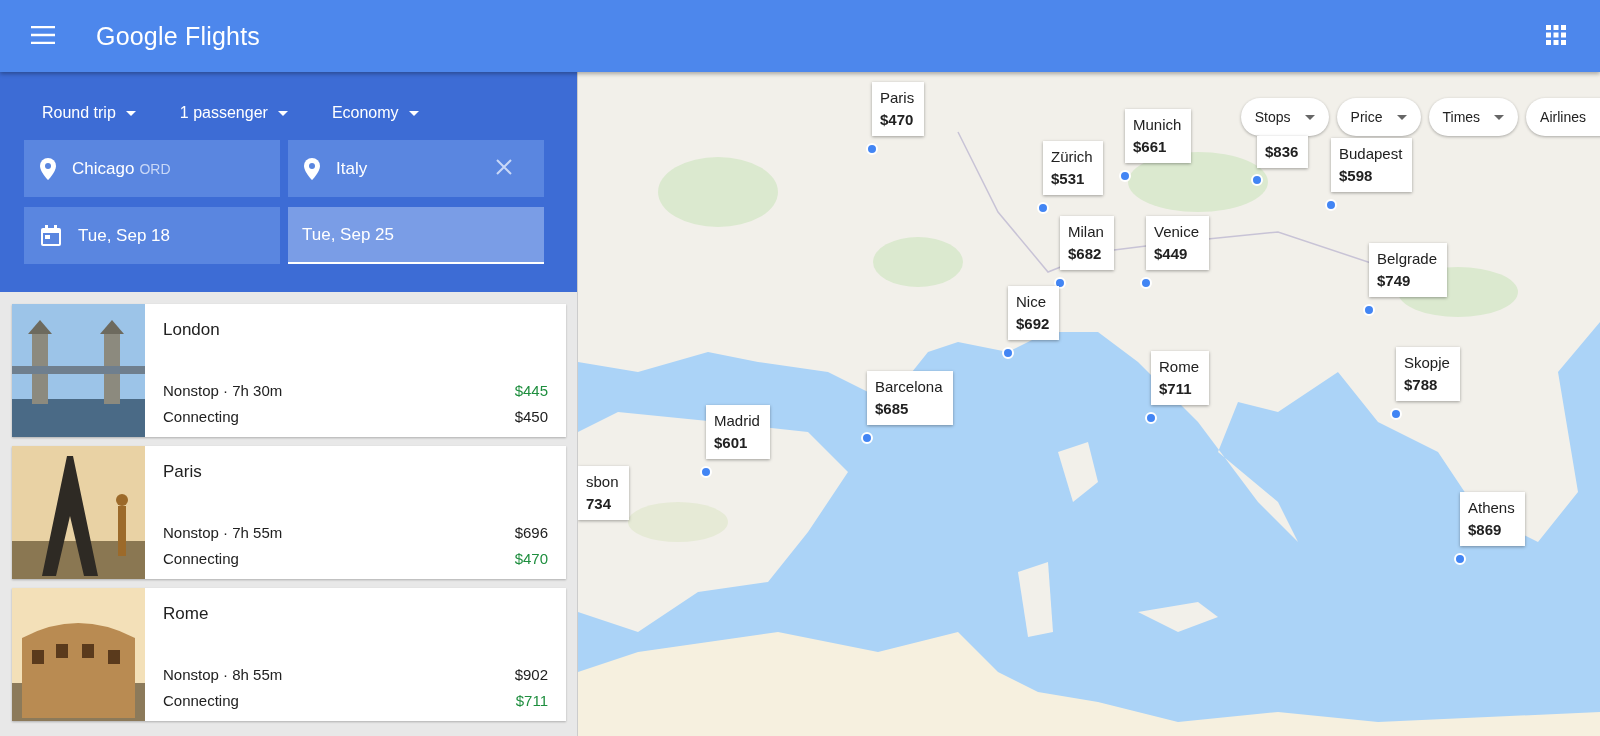 The image size is (1600, 736). I want to click on price-label: $601, so click(731, 442).